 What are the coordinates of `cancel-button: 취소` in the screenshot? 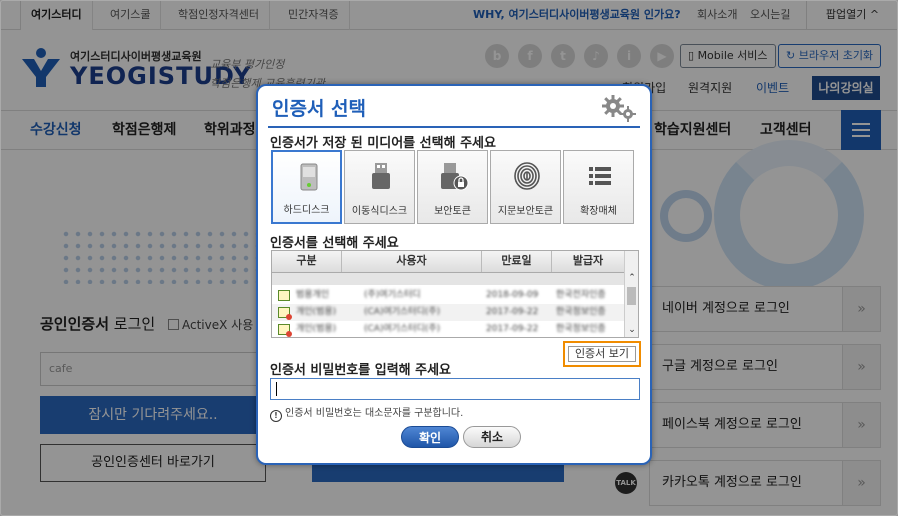 It's located at (492, 437).